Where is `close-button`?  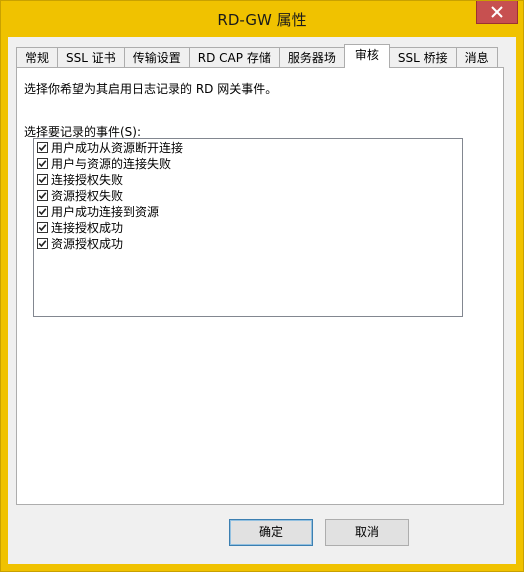
close-button is located at coordinates (497, 12).